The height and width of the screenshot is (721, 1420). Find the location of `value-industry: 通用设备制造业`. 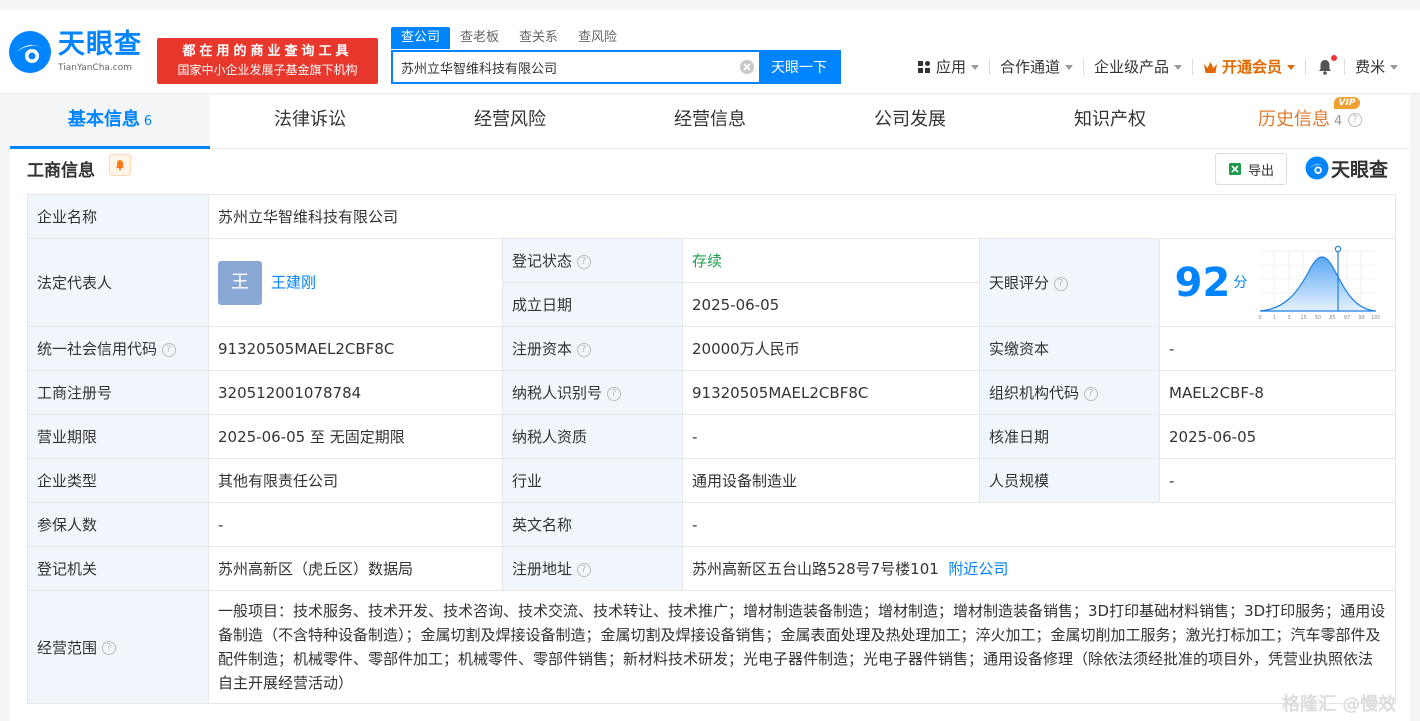

value-industry: 通用设备制造业 is located at coordinates (831, 480).